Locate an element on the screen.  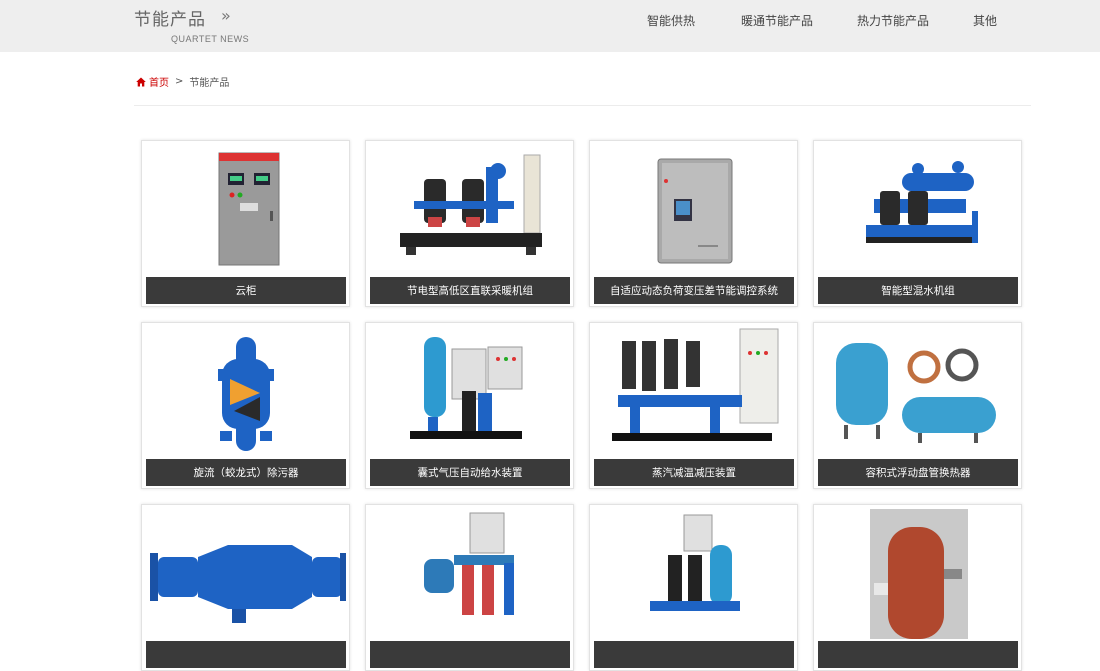
product-image-steam-reducer is located at coordinates (693, 390).